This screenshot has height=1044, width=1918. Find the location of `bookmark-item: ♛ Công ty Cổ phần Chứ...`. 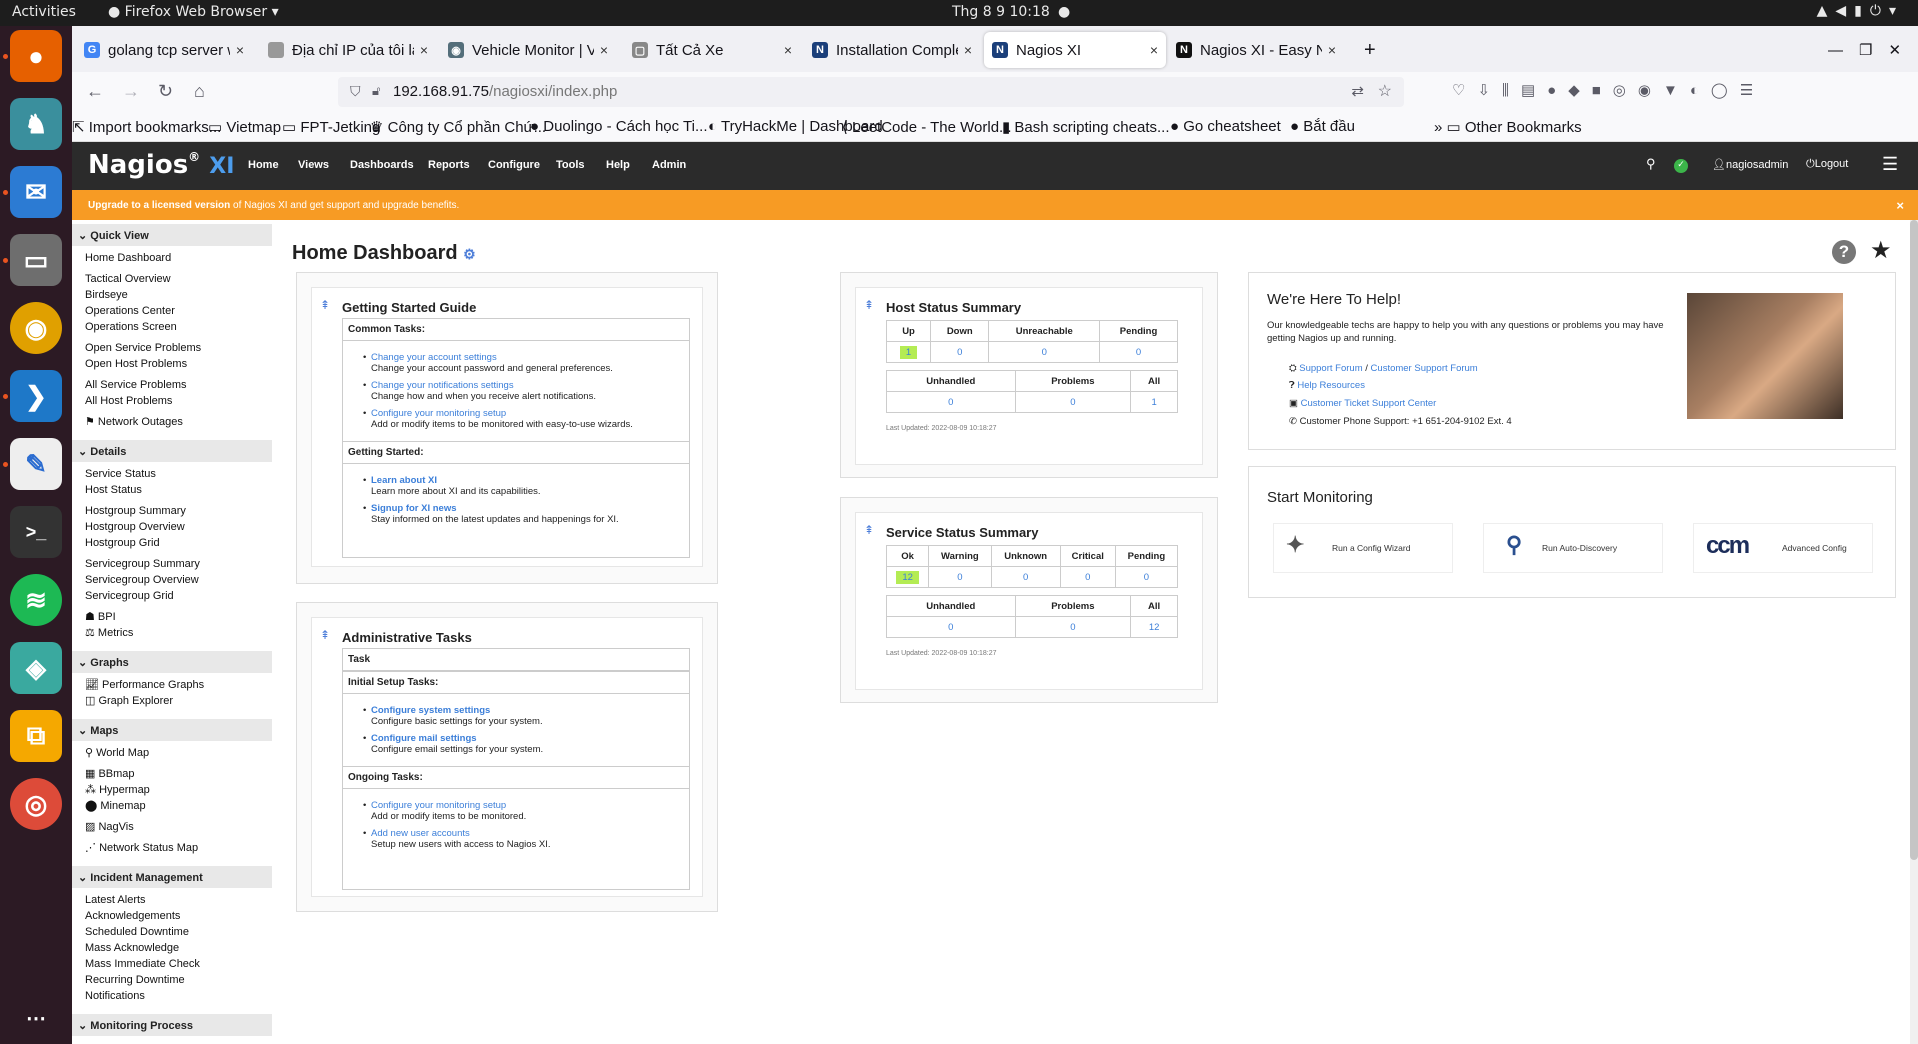

bookmark-item: ♛ Công ty Cổ phần Chứ... is located at coordinates (458, 127).